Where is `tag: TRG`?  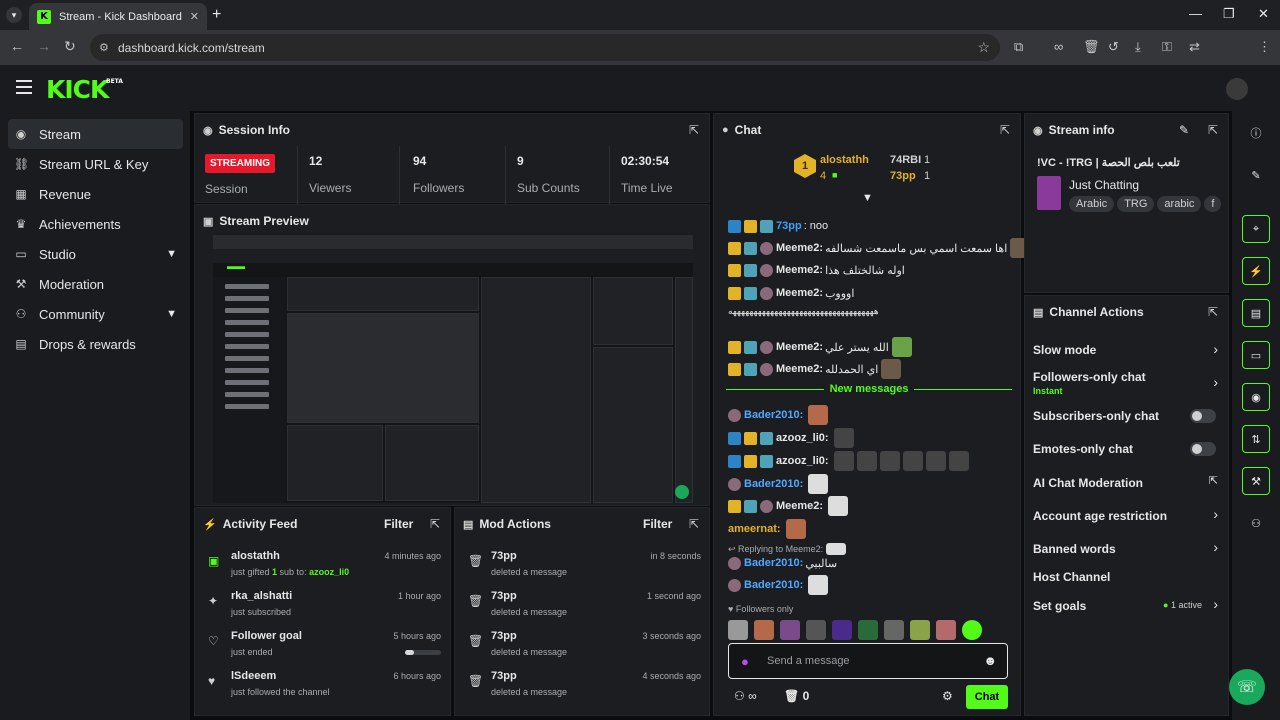
tag: TRG is located at coordinates (1136, 204).